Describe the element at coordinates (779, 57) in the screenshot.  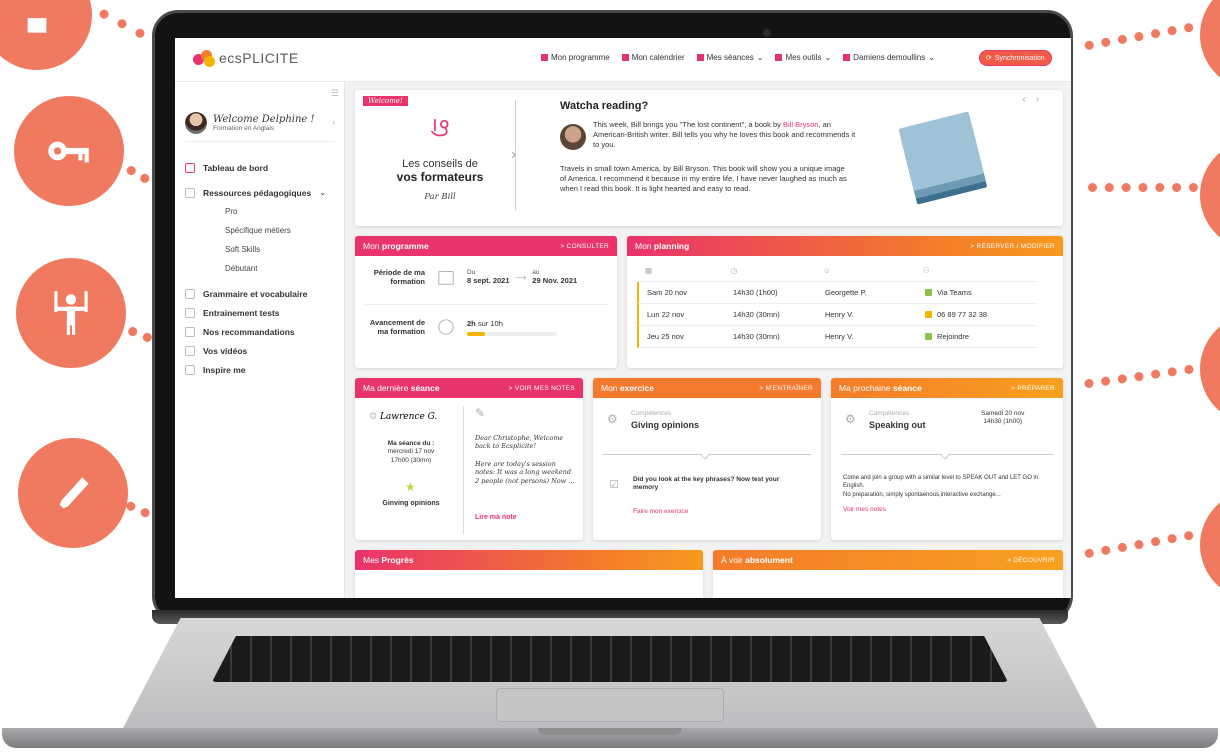
I see `tools-icon` at that location.